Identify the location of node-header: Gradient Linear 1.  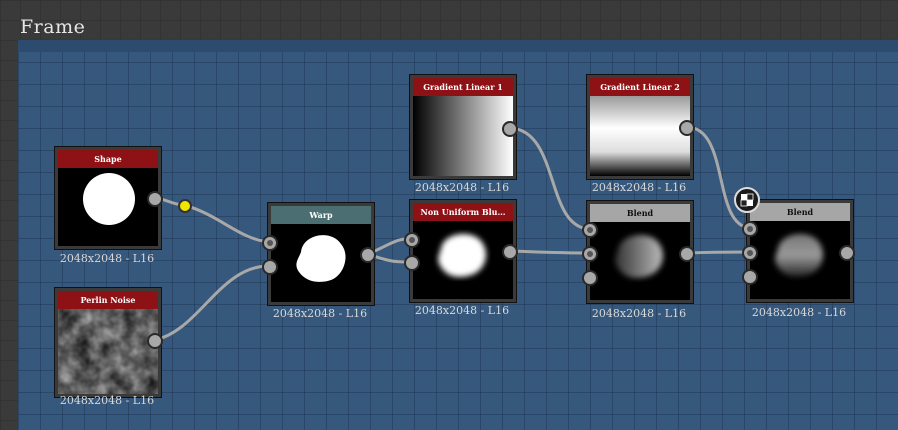
(463, 87).